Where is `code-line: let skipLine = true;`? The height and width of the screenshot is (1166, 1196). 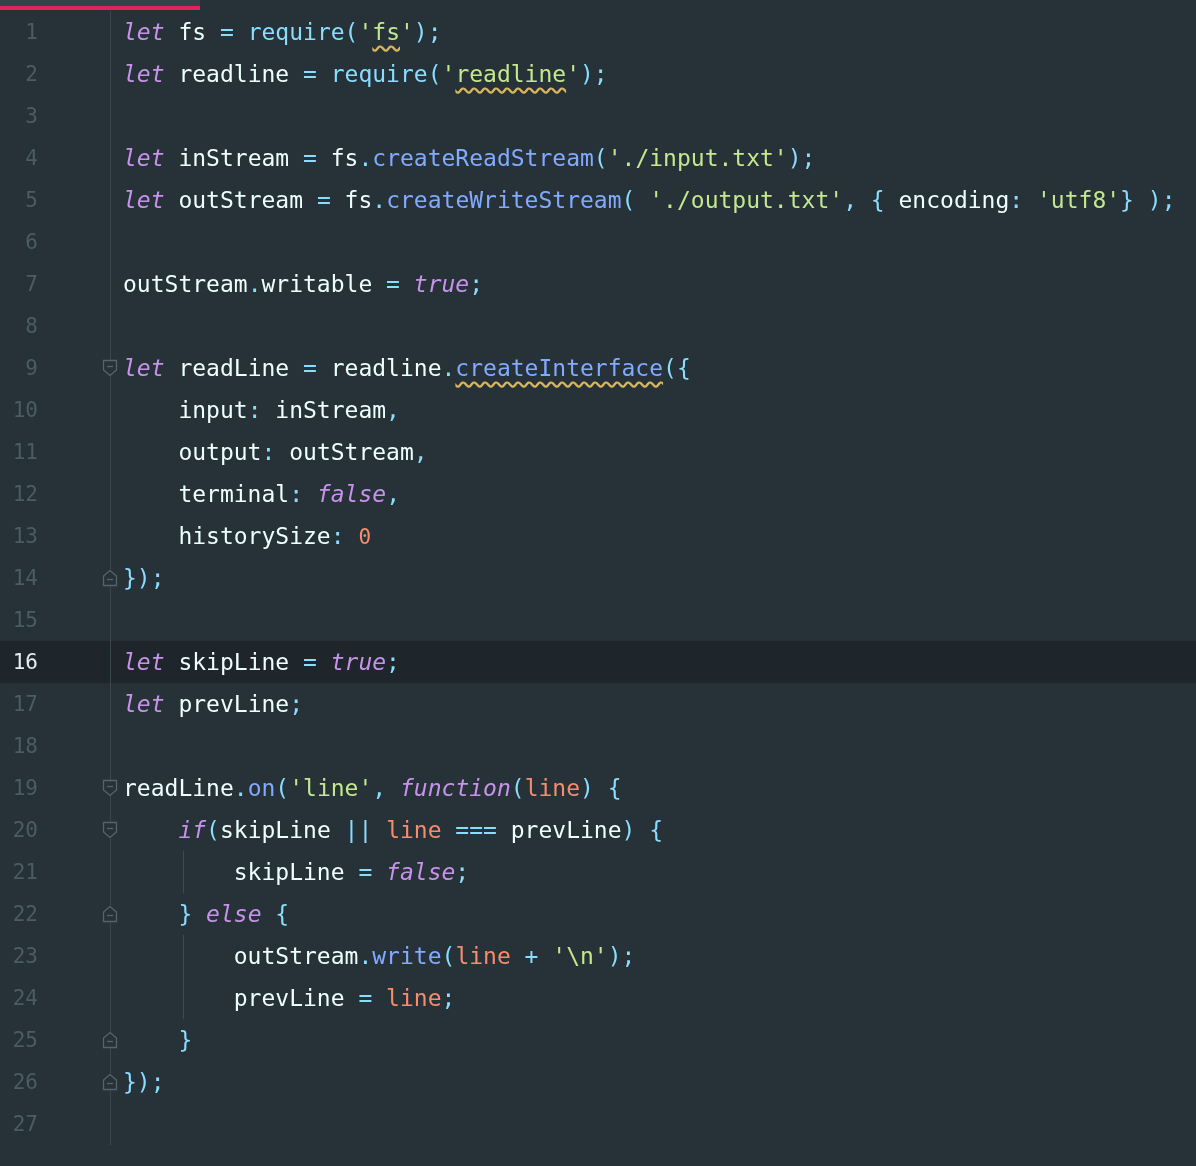
code-line: let skipLine = true; is located at coordinates (261, 662).